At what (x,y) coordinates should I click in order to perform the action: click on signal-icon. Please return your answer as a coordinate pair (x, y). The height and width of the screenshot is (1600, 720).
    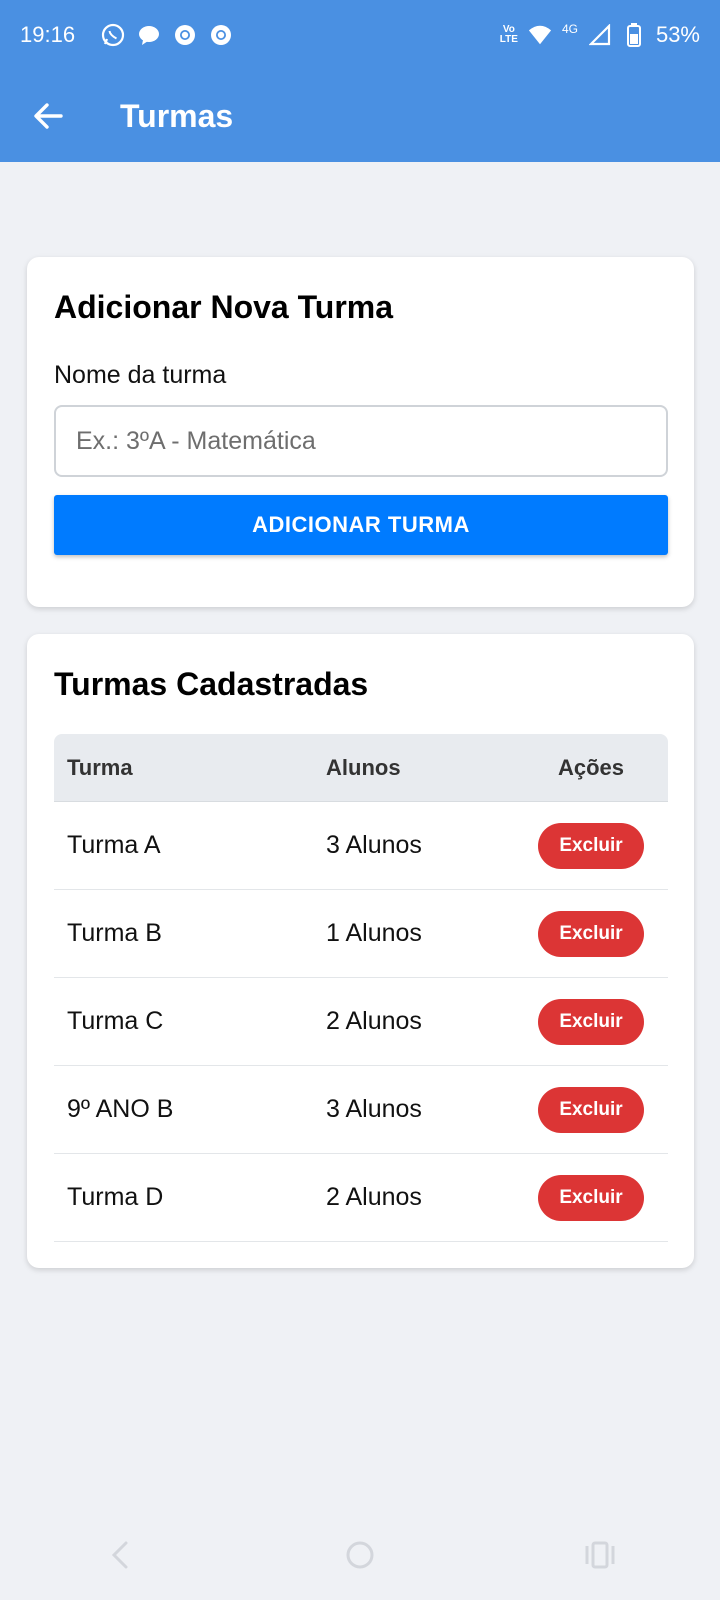
    Looking at the image, I should click on (600, 35).